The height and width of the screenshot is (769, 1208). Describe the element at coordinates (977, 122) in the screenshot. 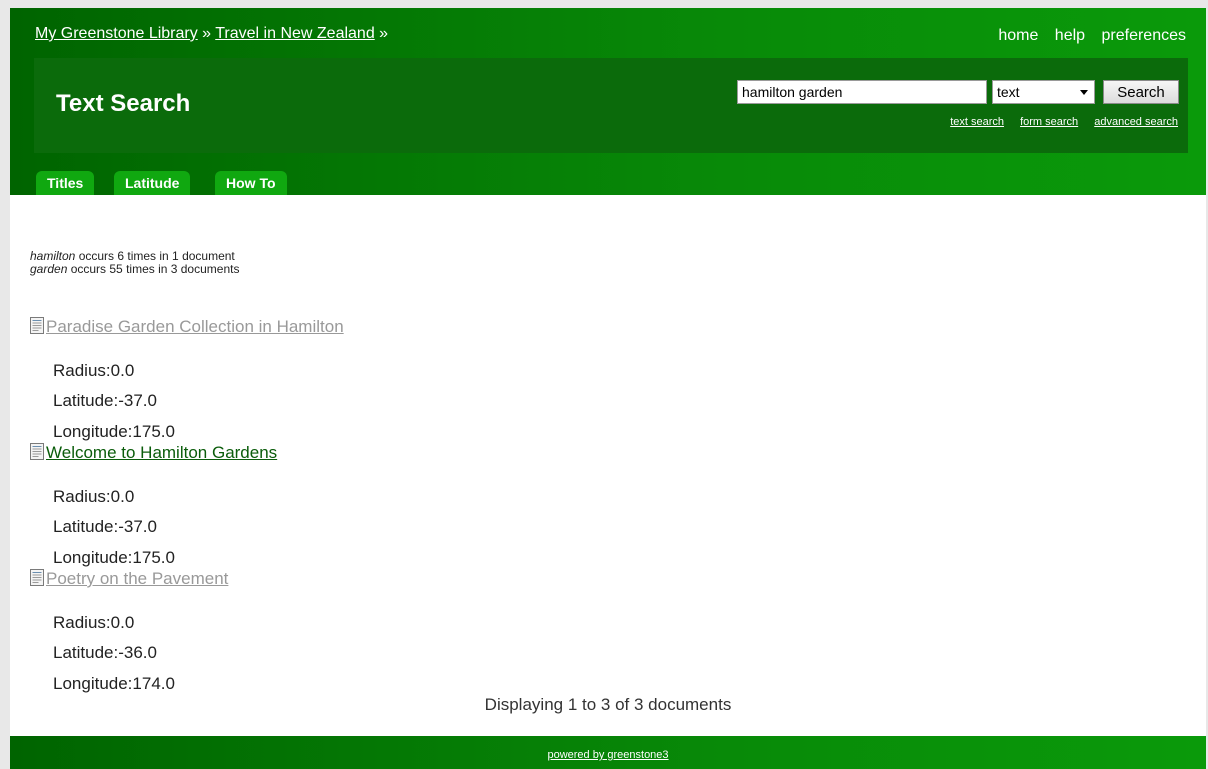

I see `text-search-link: text search` at that location.